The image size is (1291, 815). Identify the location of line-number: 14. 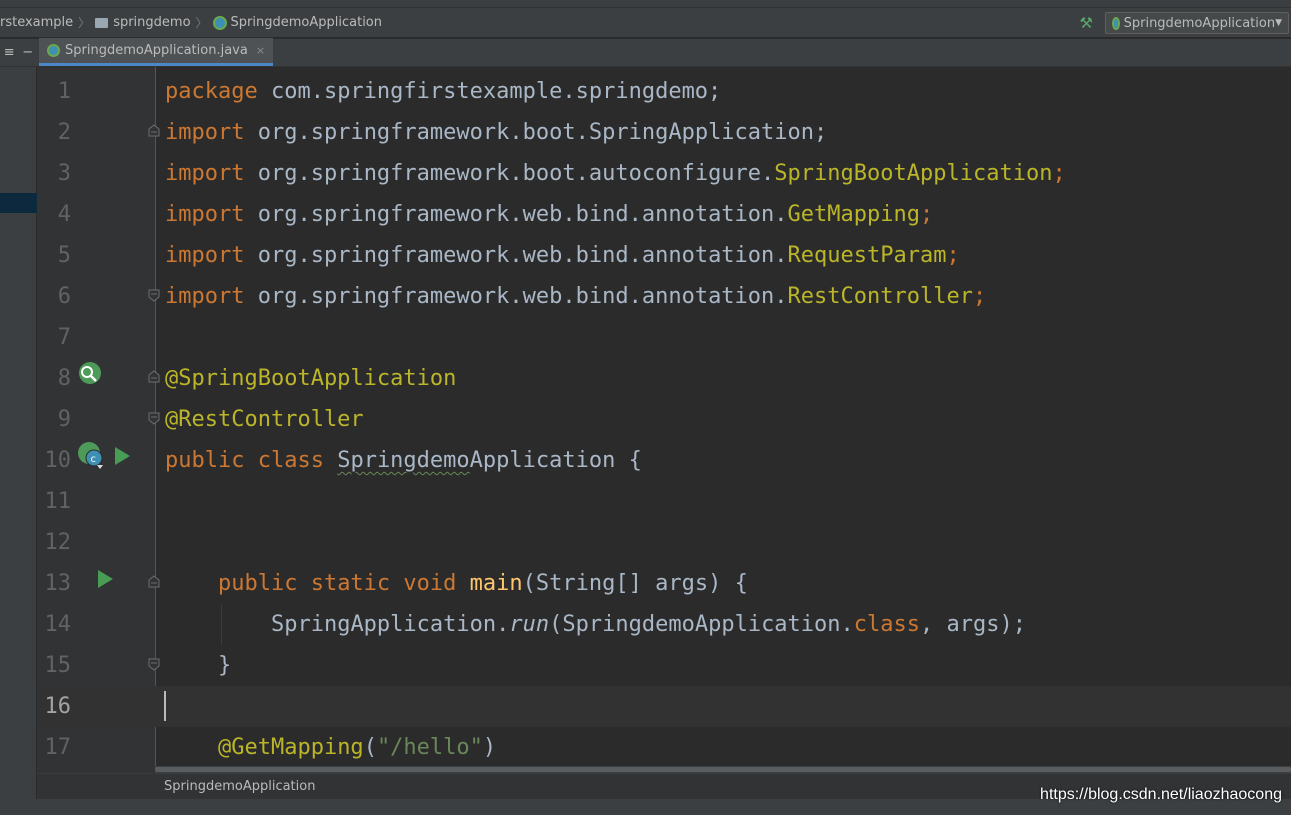
(58, 624).